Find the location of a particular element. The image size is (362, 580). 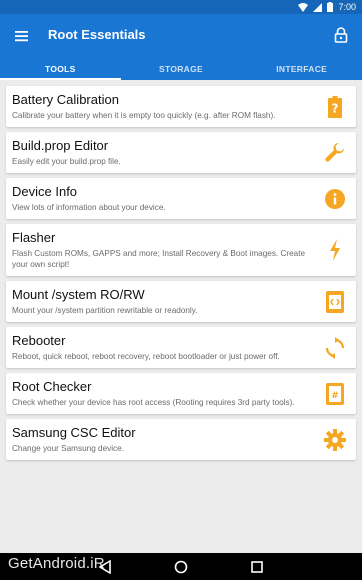

item-title: Mount /system RO/RW is located at coordinates (78, 294).